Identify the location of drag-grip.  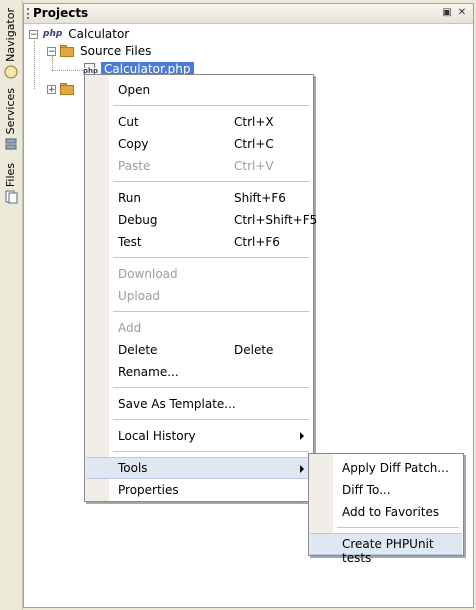
(29, 13).